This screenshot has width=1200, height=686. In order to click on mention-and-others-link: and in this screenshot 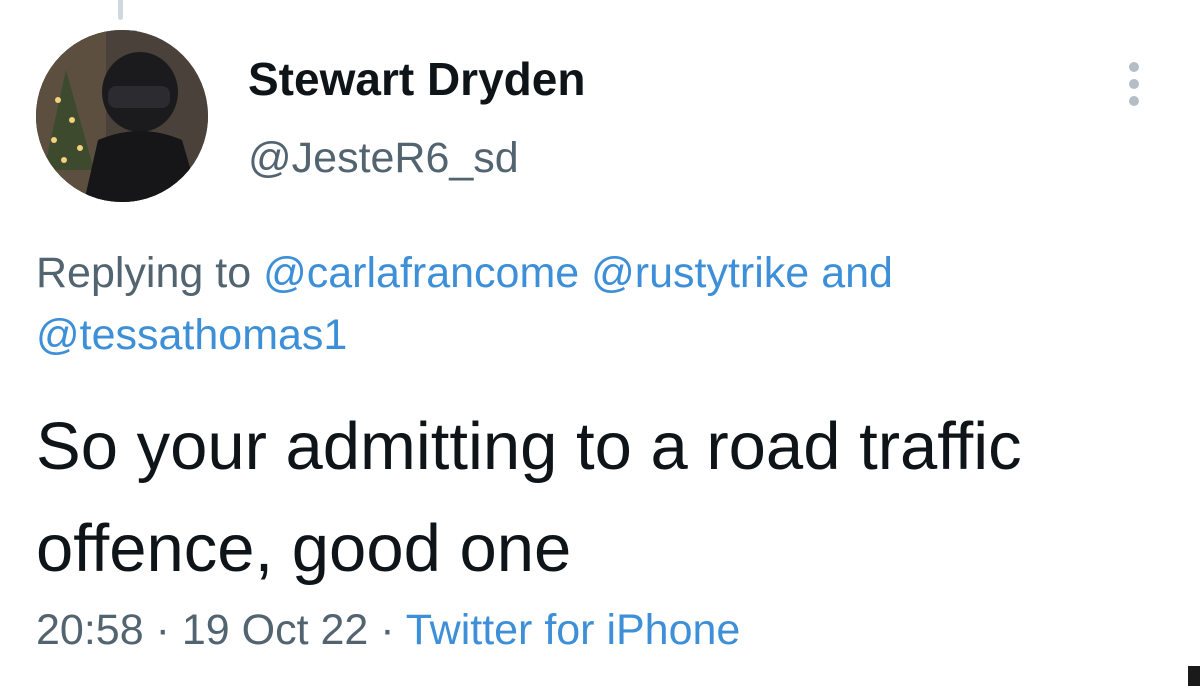, I will do `click(857, 273)`.